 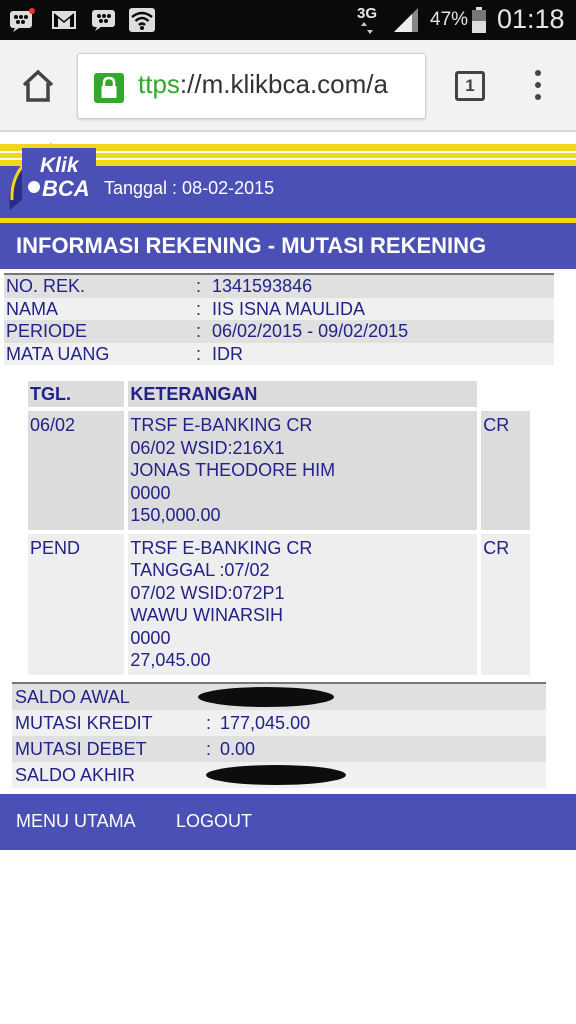 What do you see at coordinates (538, 87) in the screenshot?
I see `overflow-menu-icon` at bounding box center [538, 87].